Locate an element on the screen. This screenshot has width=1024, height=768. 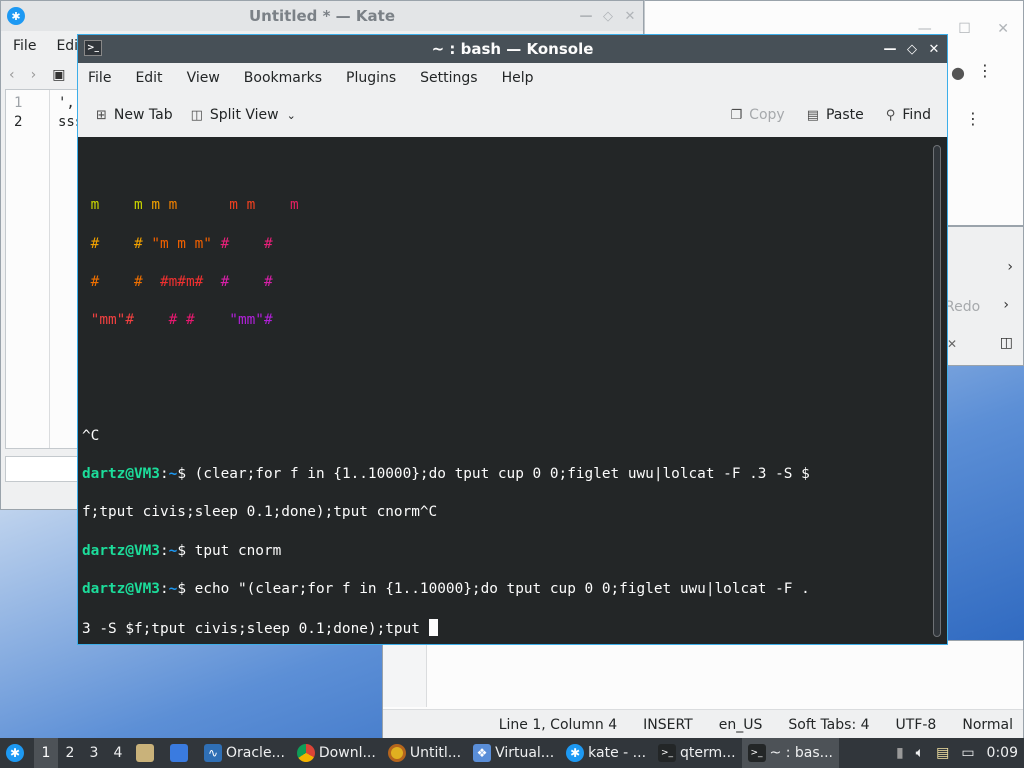
desktop-icon is located at coordinates (179, 753).